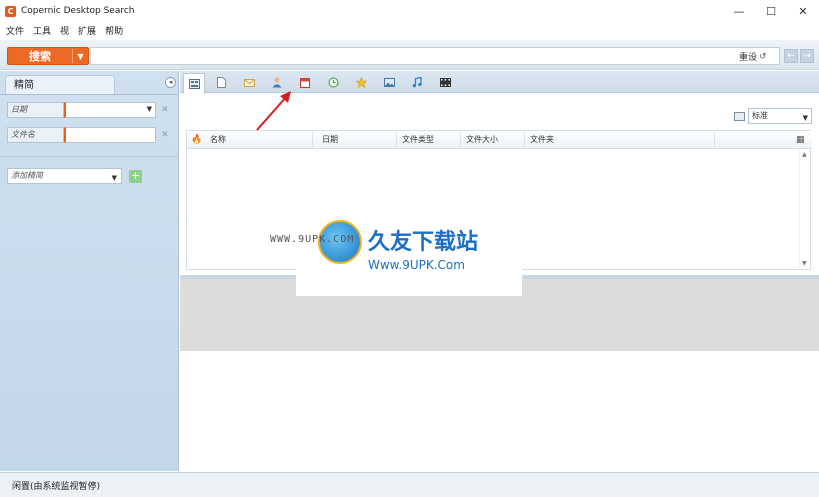 The width and height of the screenshot is (819, 497). What do you see at coordinates (780, 116) in the screenshot?
I see `view-select: 标准 ▼` at bounding box center [780, 116].